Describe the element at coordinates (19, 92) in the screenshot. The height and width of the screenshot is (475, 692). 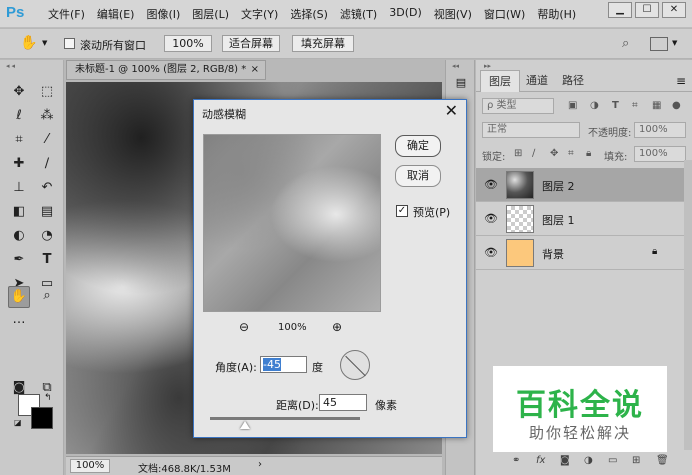
I see `move-tool-icon: ✥` at that location.